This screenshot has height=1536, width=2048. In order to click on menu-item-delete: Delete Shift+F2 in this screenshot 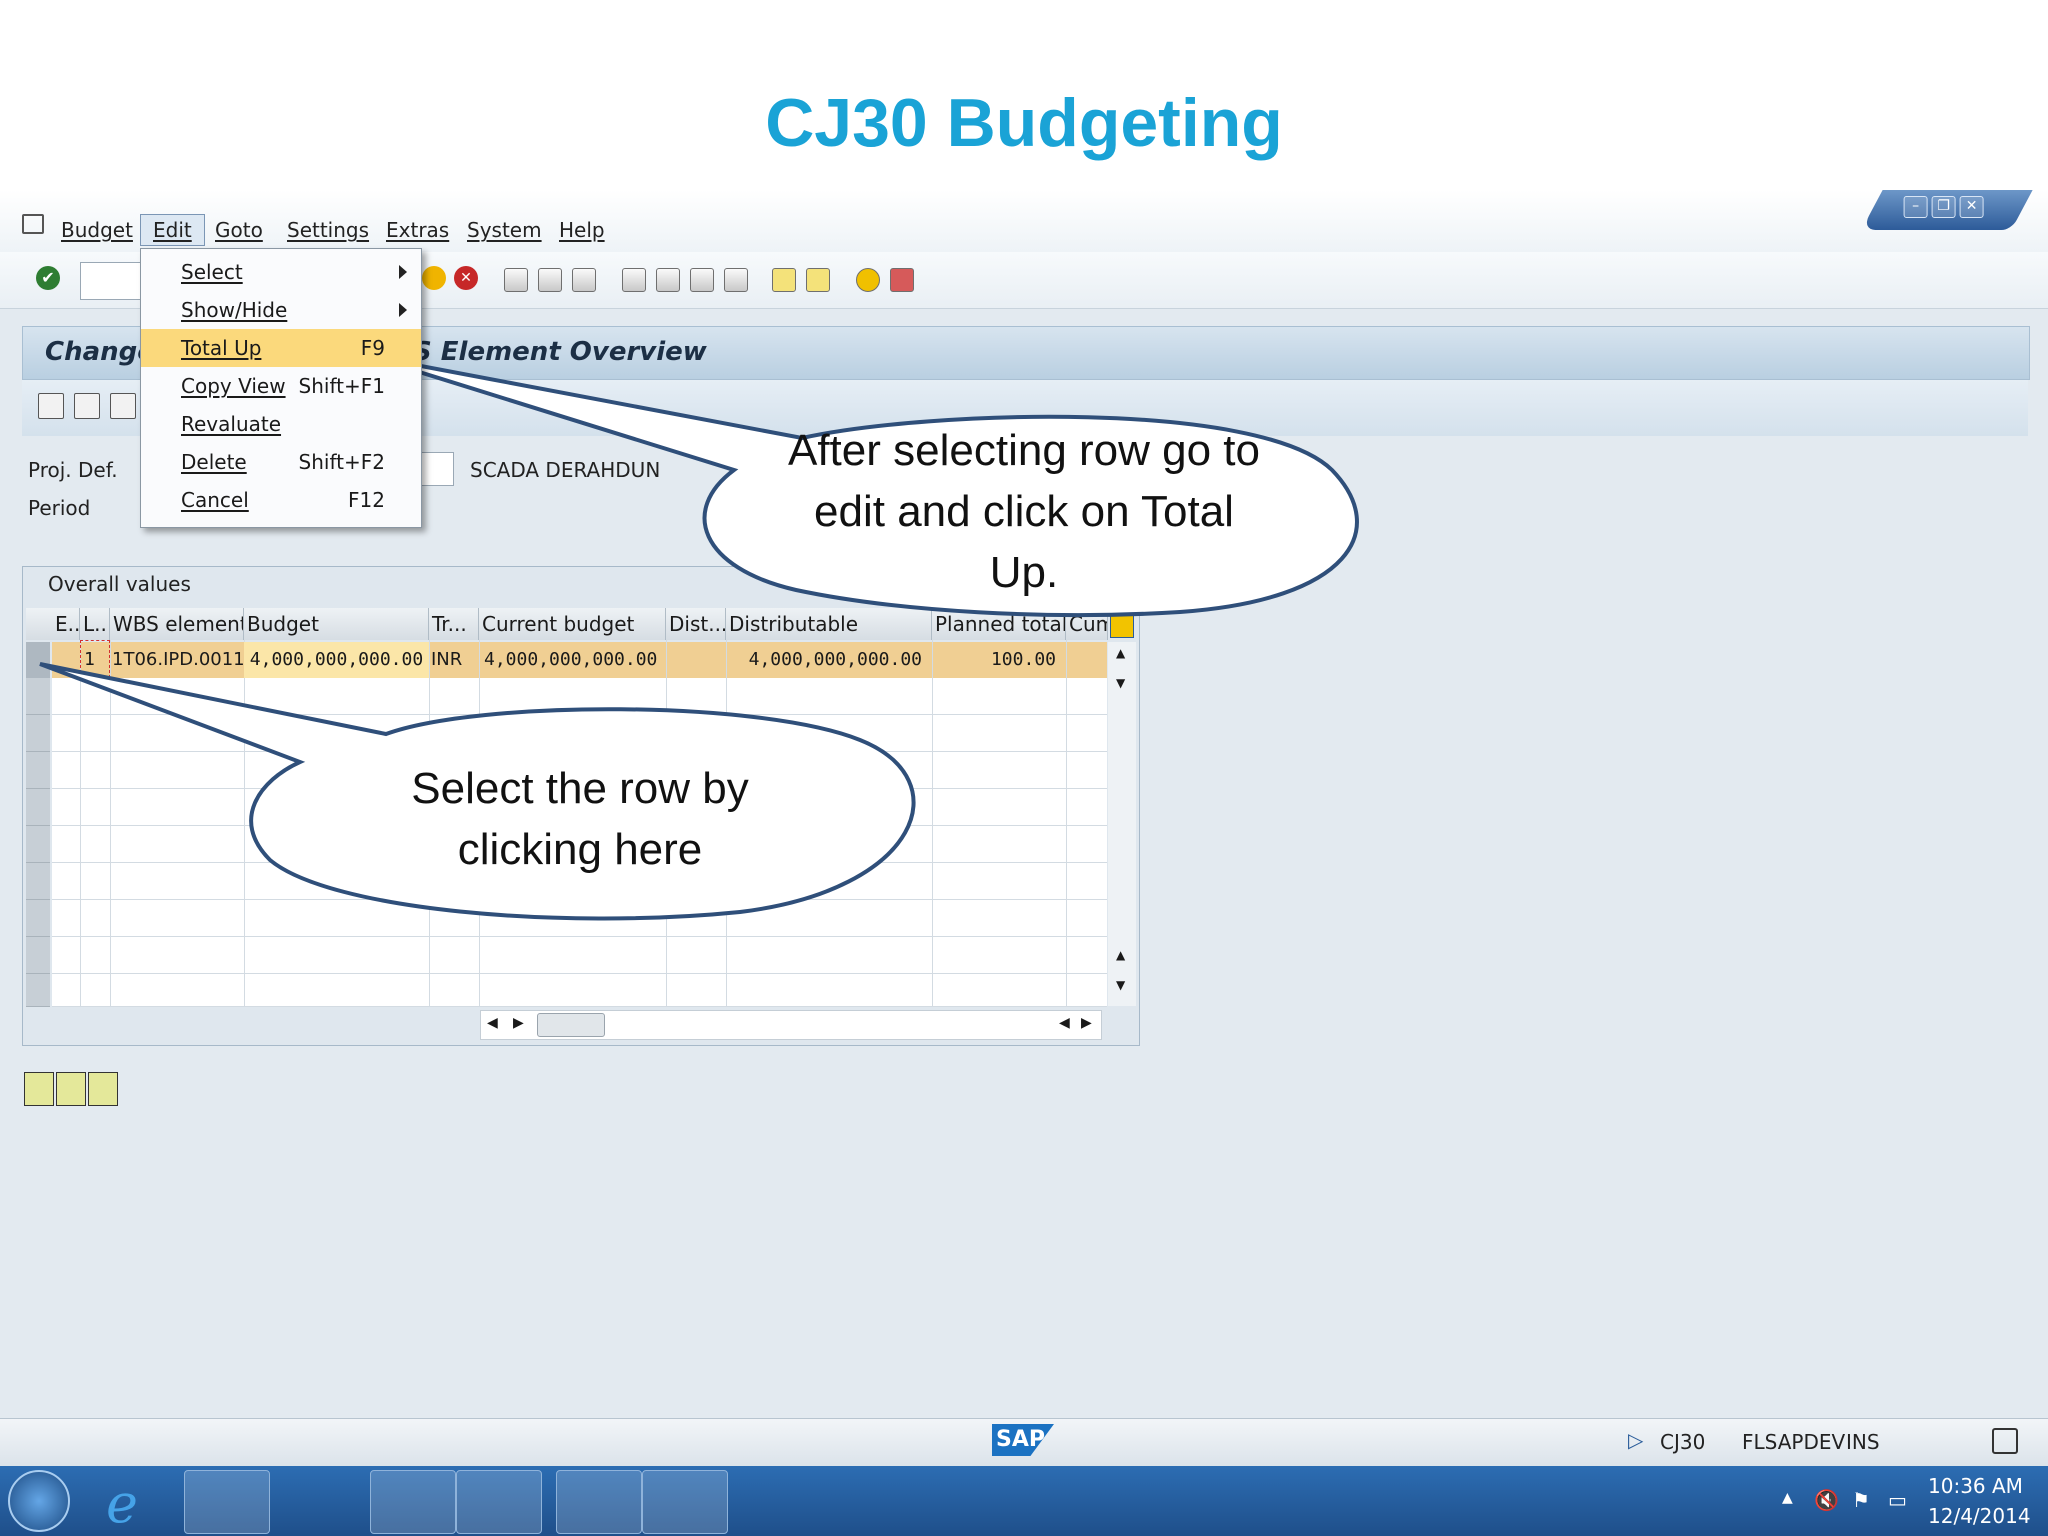, I will do `click(281, 462)`.